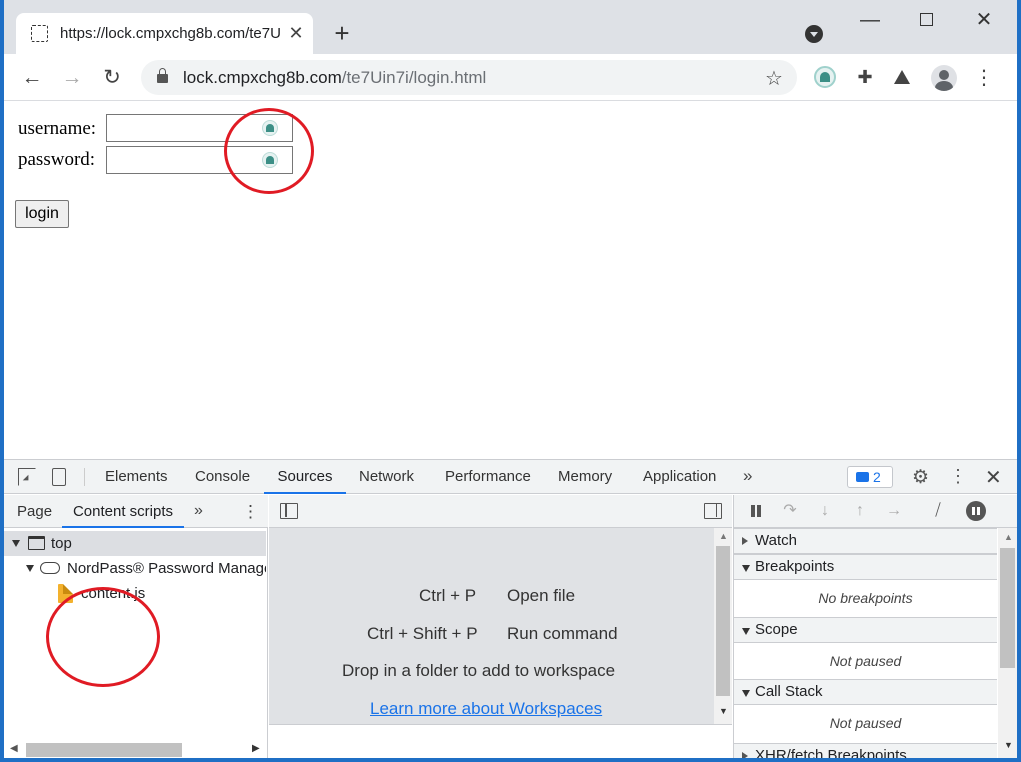  Describe the element at coordinates (984, 78) in the screenshot. I see `browser-menu-icon: ⋮` at that location.